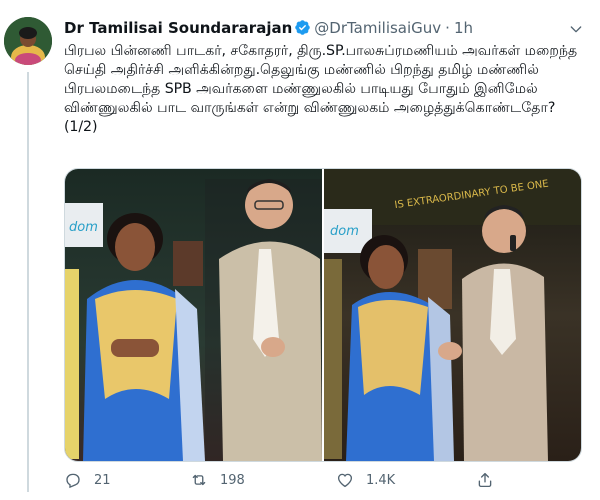 The height and width of the screenshot is (500, 600). What do you see at coordinates (576, 29) in the screenshot?
I see `chevron-down-icon` at bounding box center [576, 29].